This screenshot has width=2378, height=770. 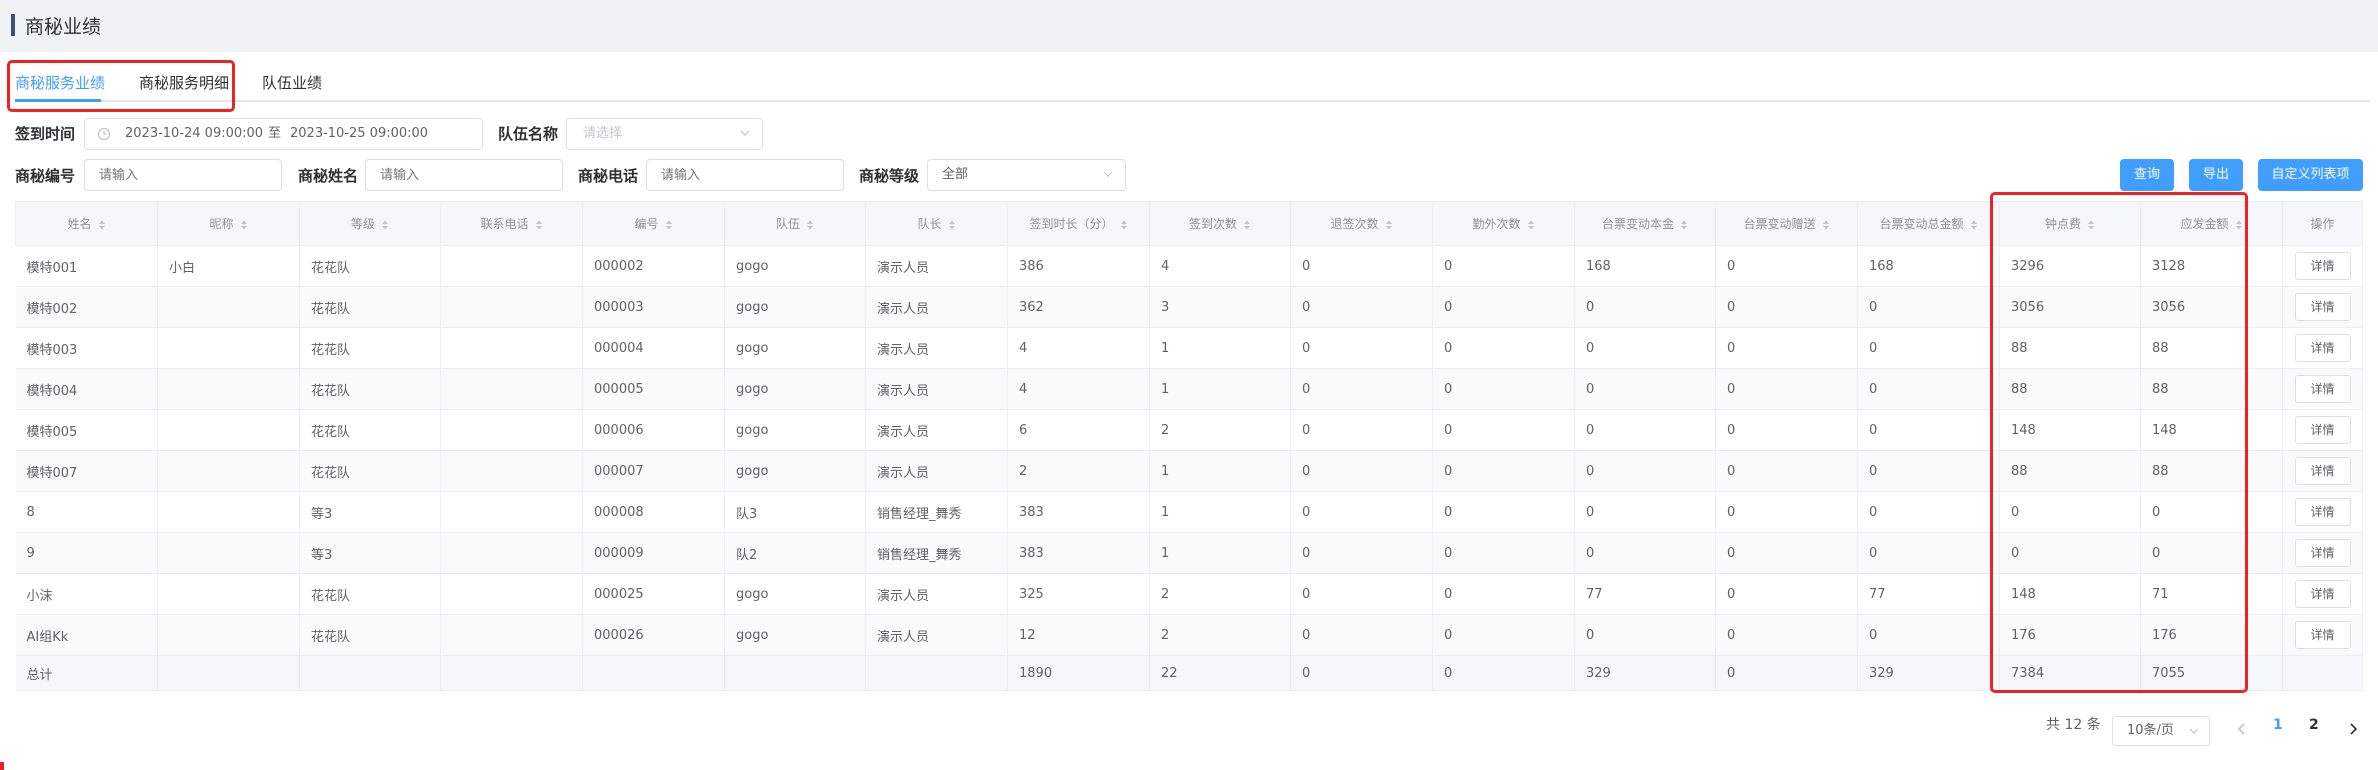 I want to click on column-header: 退签次数, so click(x=1361, y=223).